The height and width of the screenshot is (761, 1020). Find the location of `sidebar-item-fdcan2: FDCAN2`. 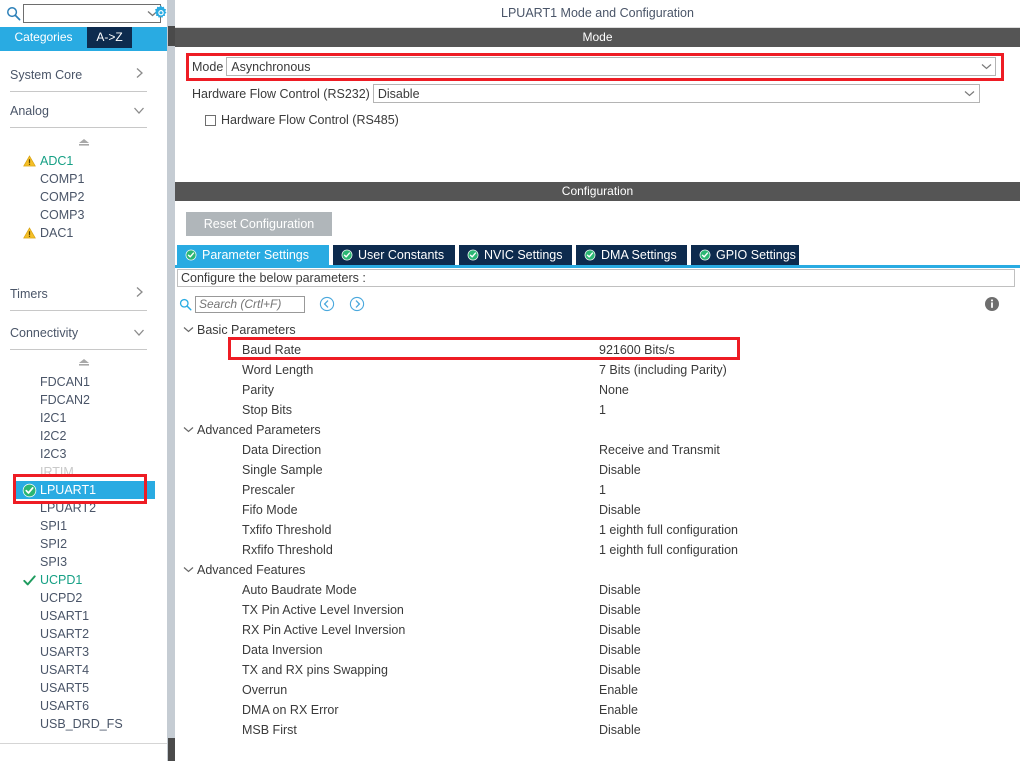

sidebar-item-fdcan2: FDCAN2 is located at coordinates (80, 400).